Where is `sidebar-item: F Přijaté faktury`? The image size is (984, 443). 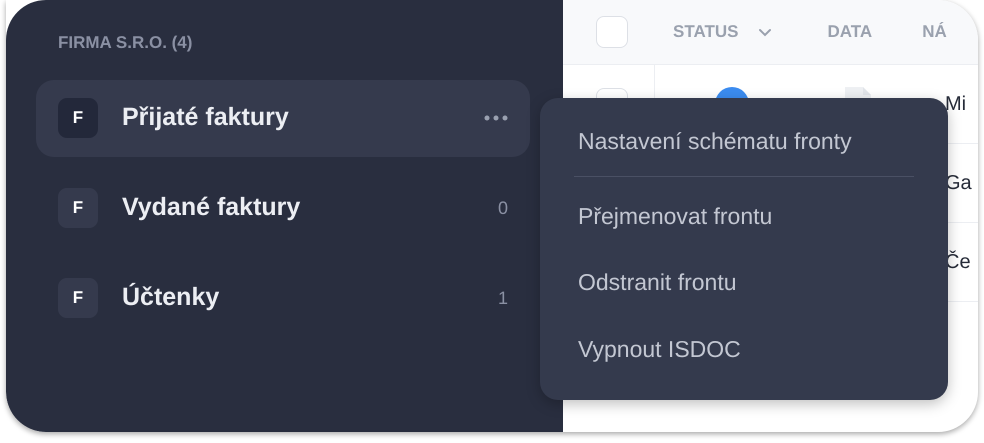
sidebar-item: F Přijaté faktury is located at coordinates (283, 118).